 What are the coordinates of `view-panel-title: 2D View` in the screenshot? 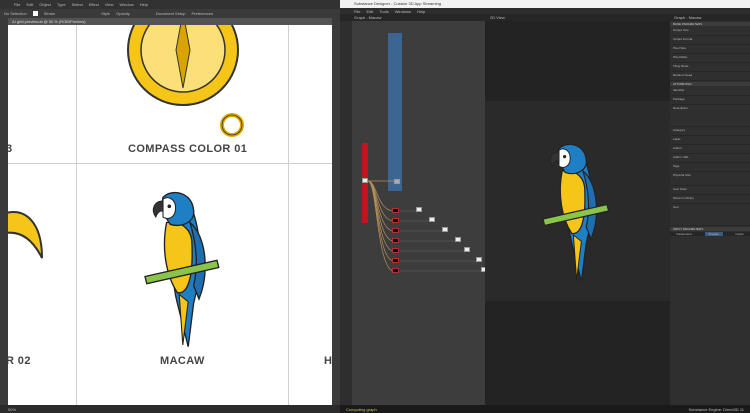 It's located at (497, 17).